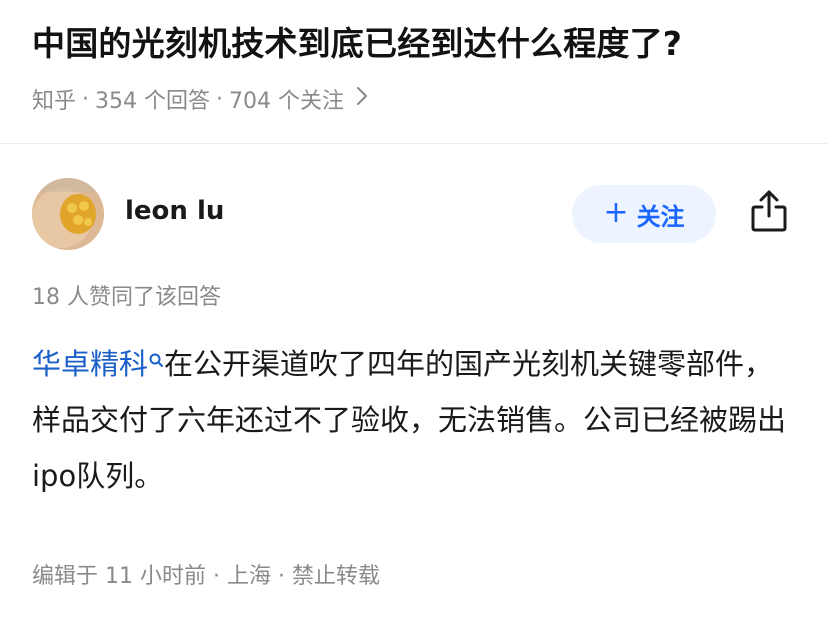 This screenshot has width=828, height=623. I want to click on search-icon, so click(156, 350).